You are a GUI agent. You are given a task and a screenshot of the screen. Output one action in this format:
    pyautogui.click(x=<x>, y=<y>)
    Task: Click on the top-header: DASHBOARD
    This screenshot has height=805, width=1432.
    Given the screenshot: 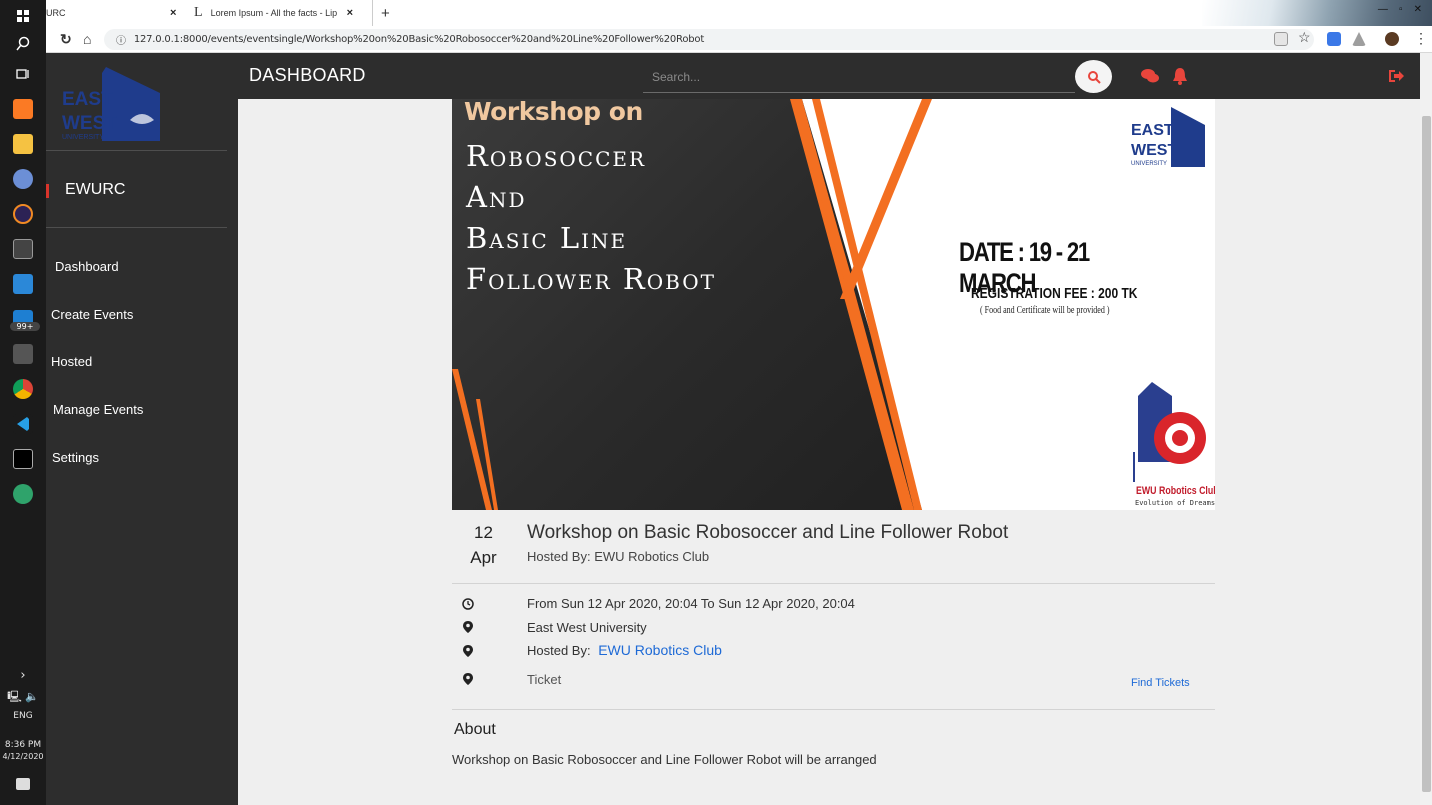 What is the action you would take?
    pyautogui.click(x=829, y=76)
    